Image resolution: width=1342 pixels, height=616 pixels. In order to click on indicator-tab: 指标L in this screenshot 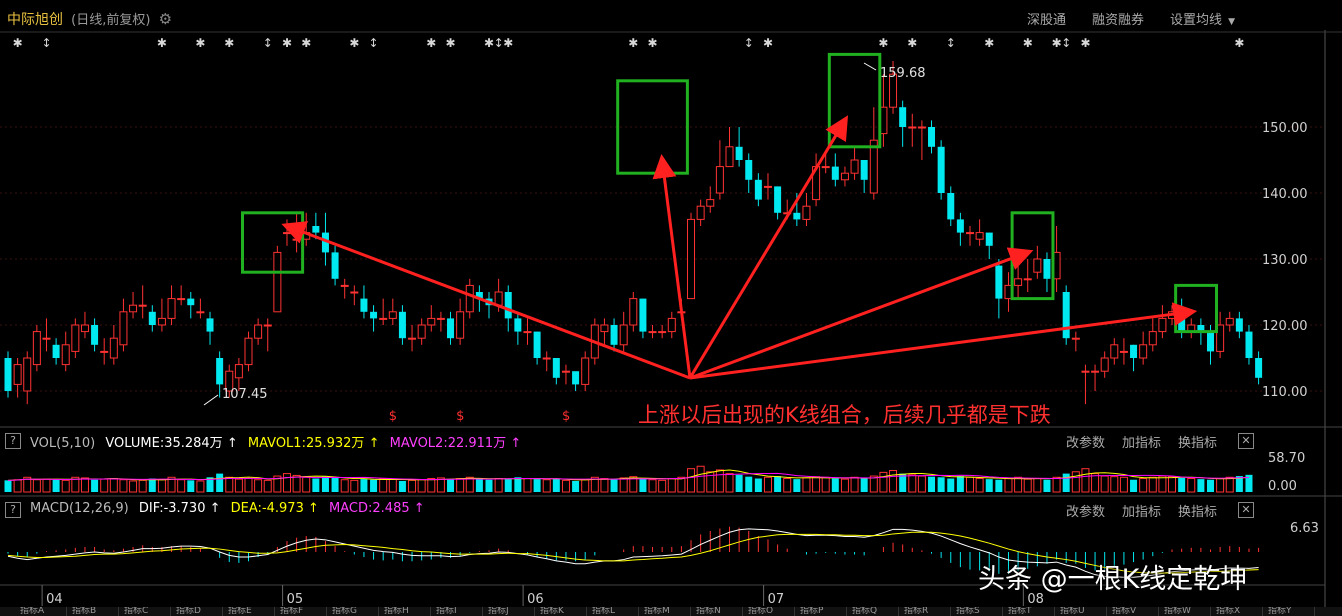, I will do `click(615, 611)`.